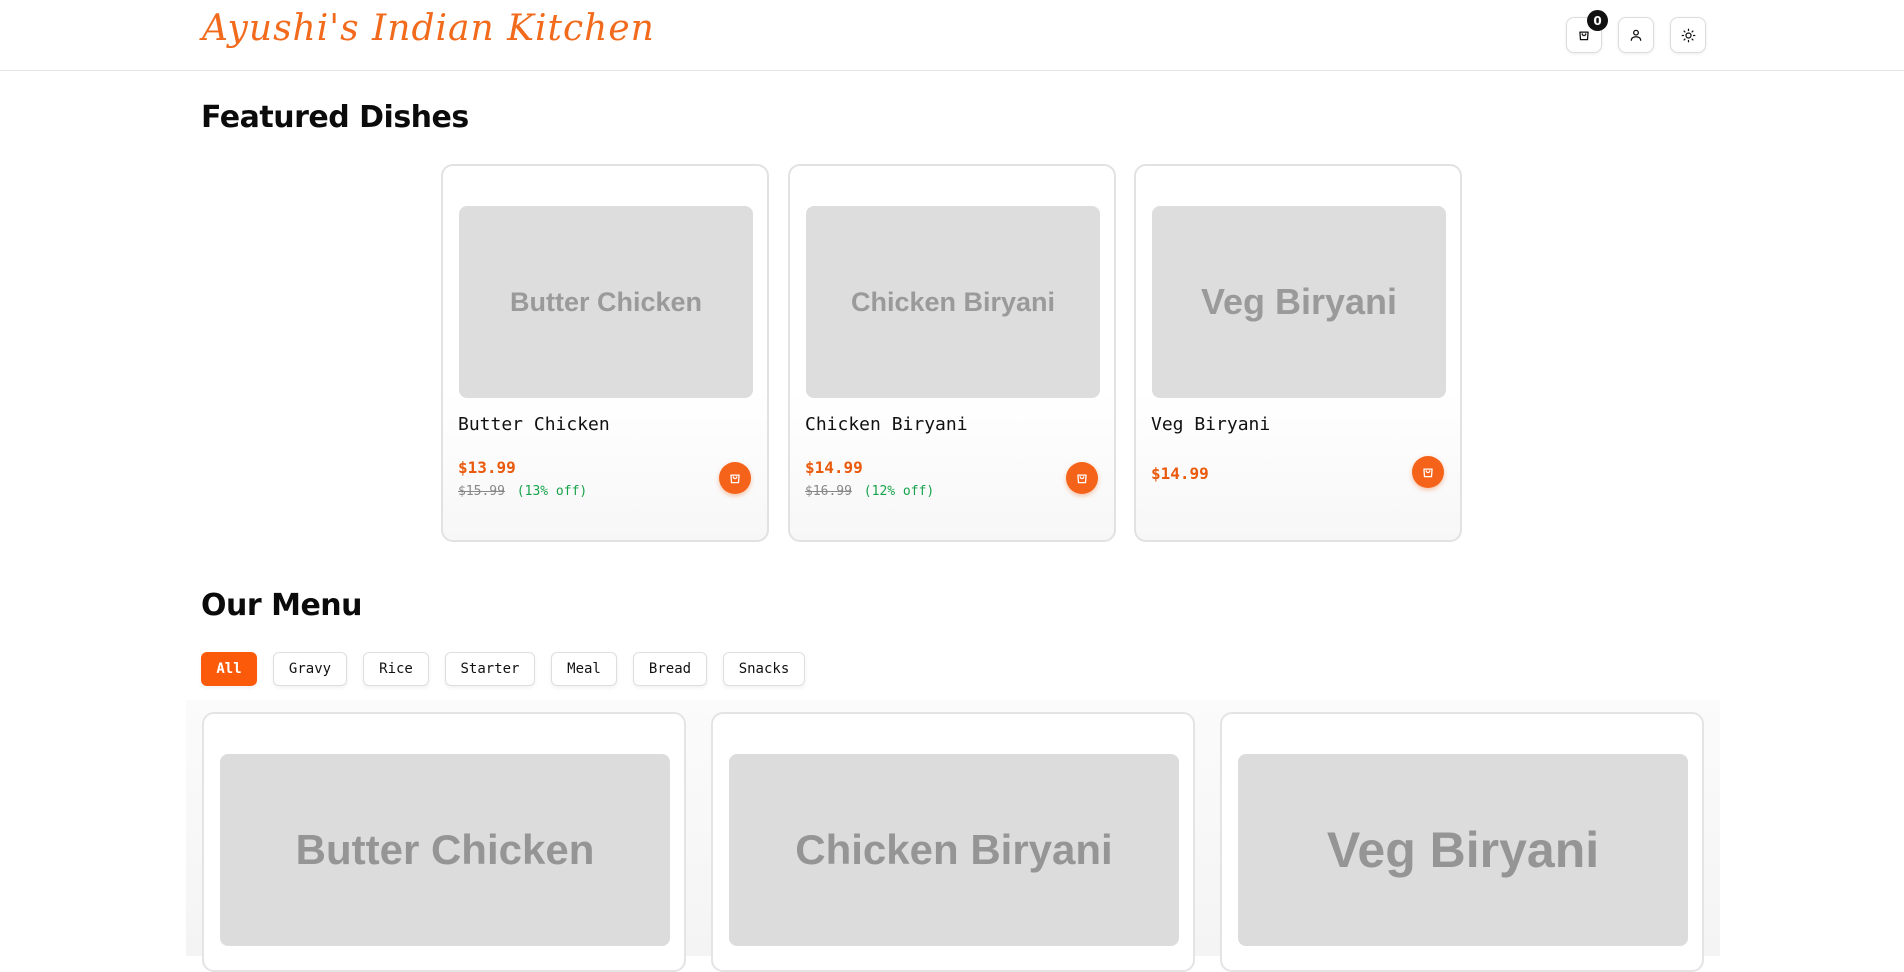 The image size is (1904, 972). What do you see at coordinates (1211, 424) in the screenshot?
I see `dish-name: Veg Biryani` at bounding box center [1211, 424].